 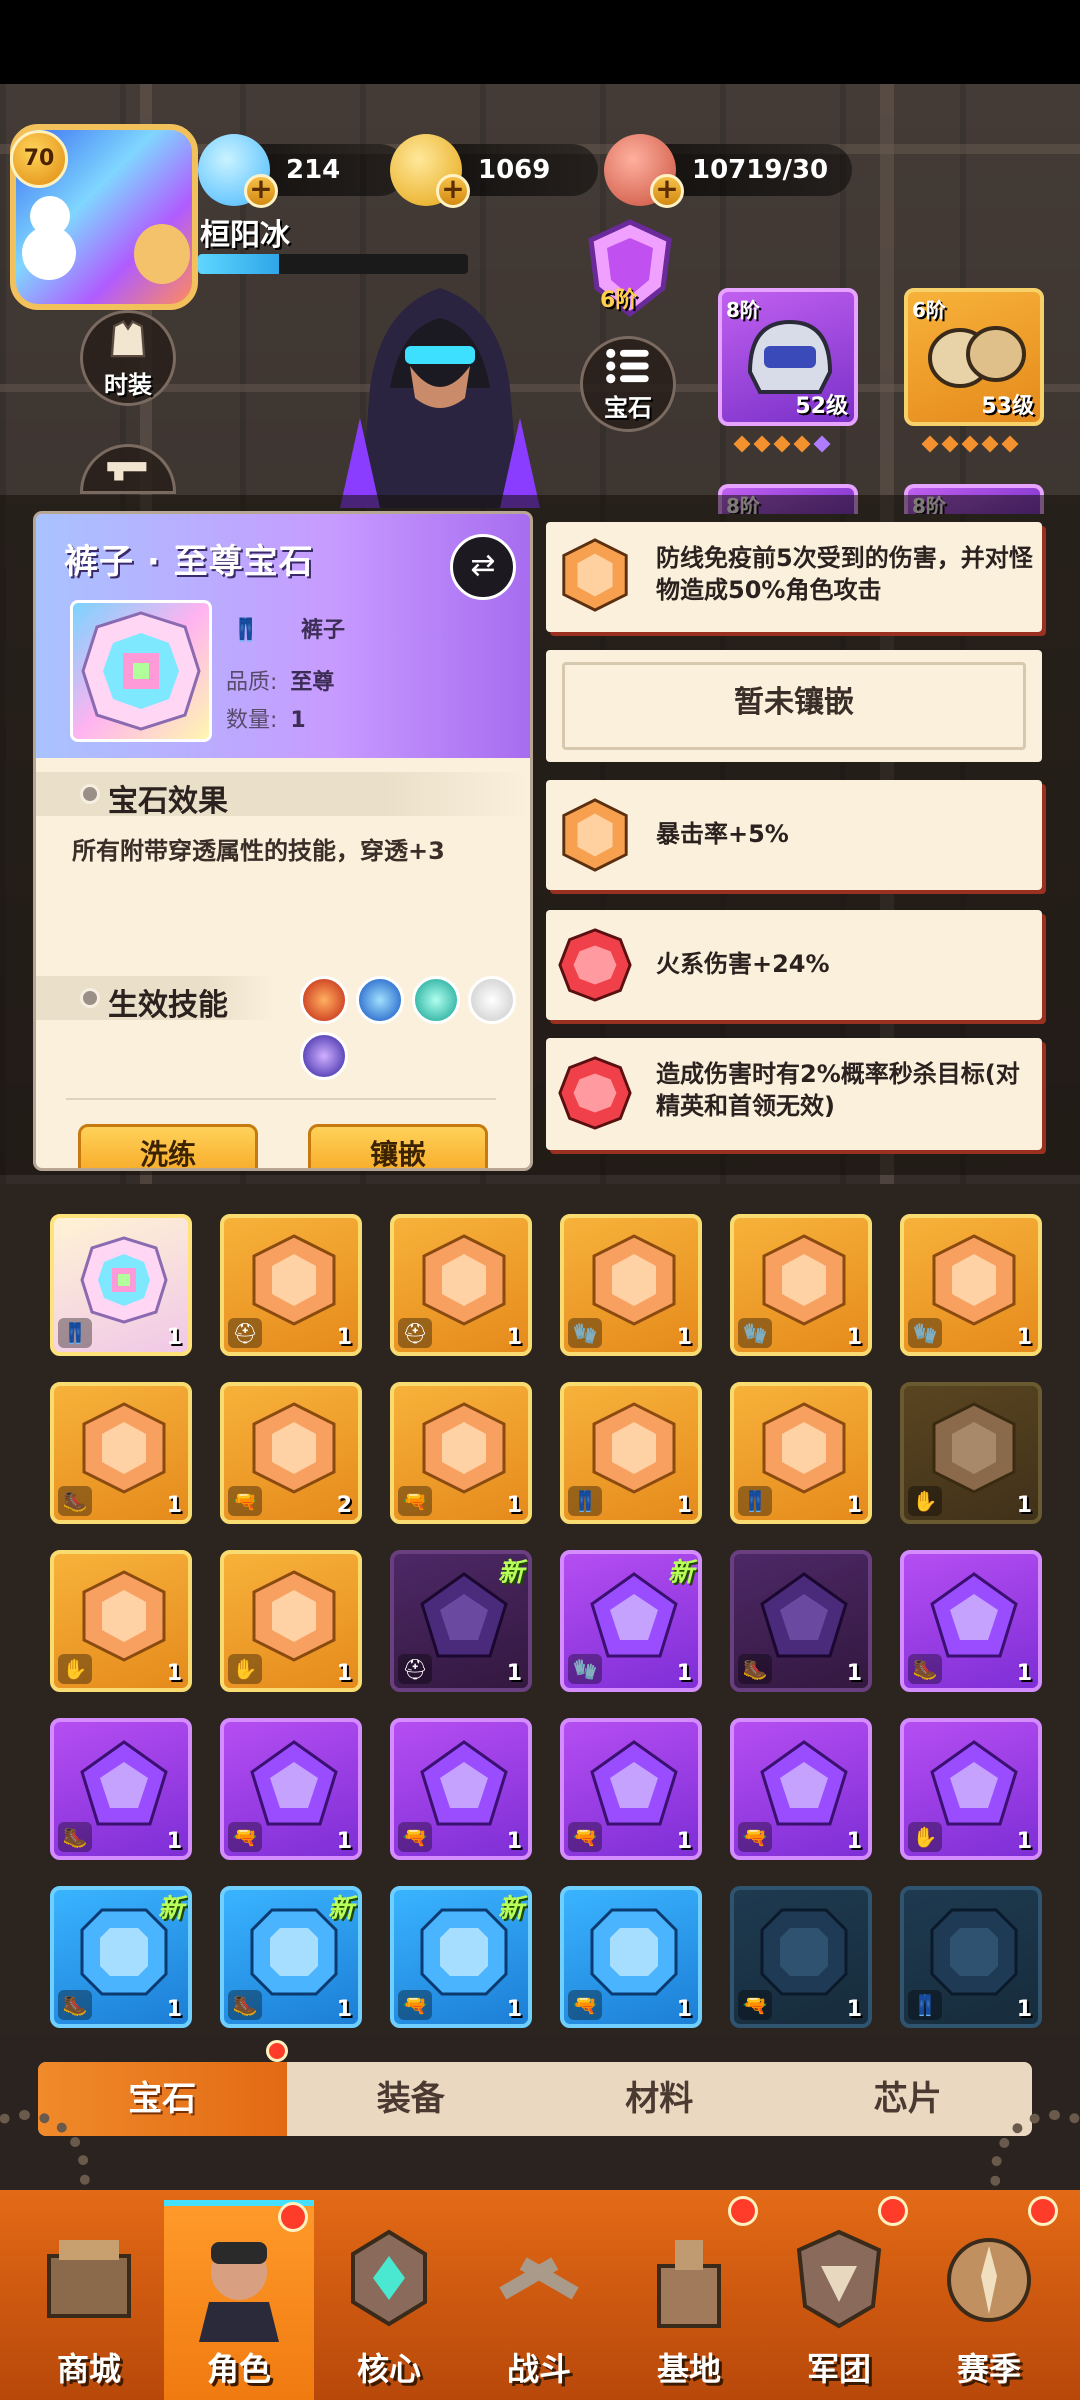 I want to click on quantity-label: 数量:, so click(x=252, y=720).